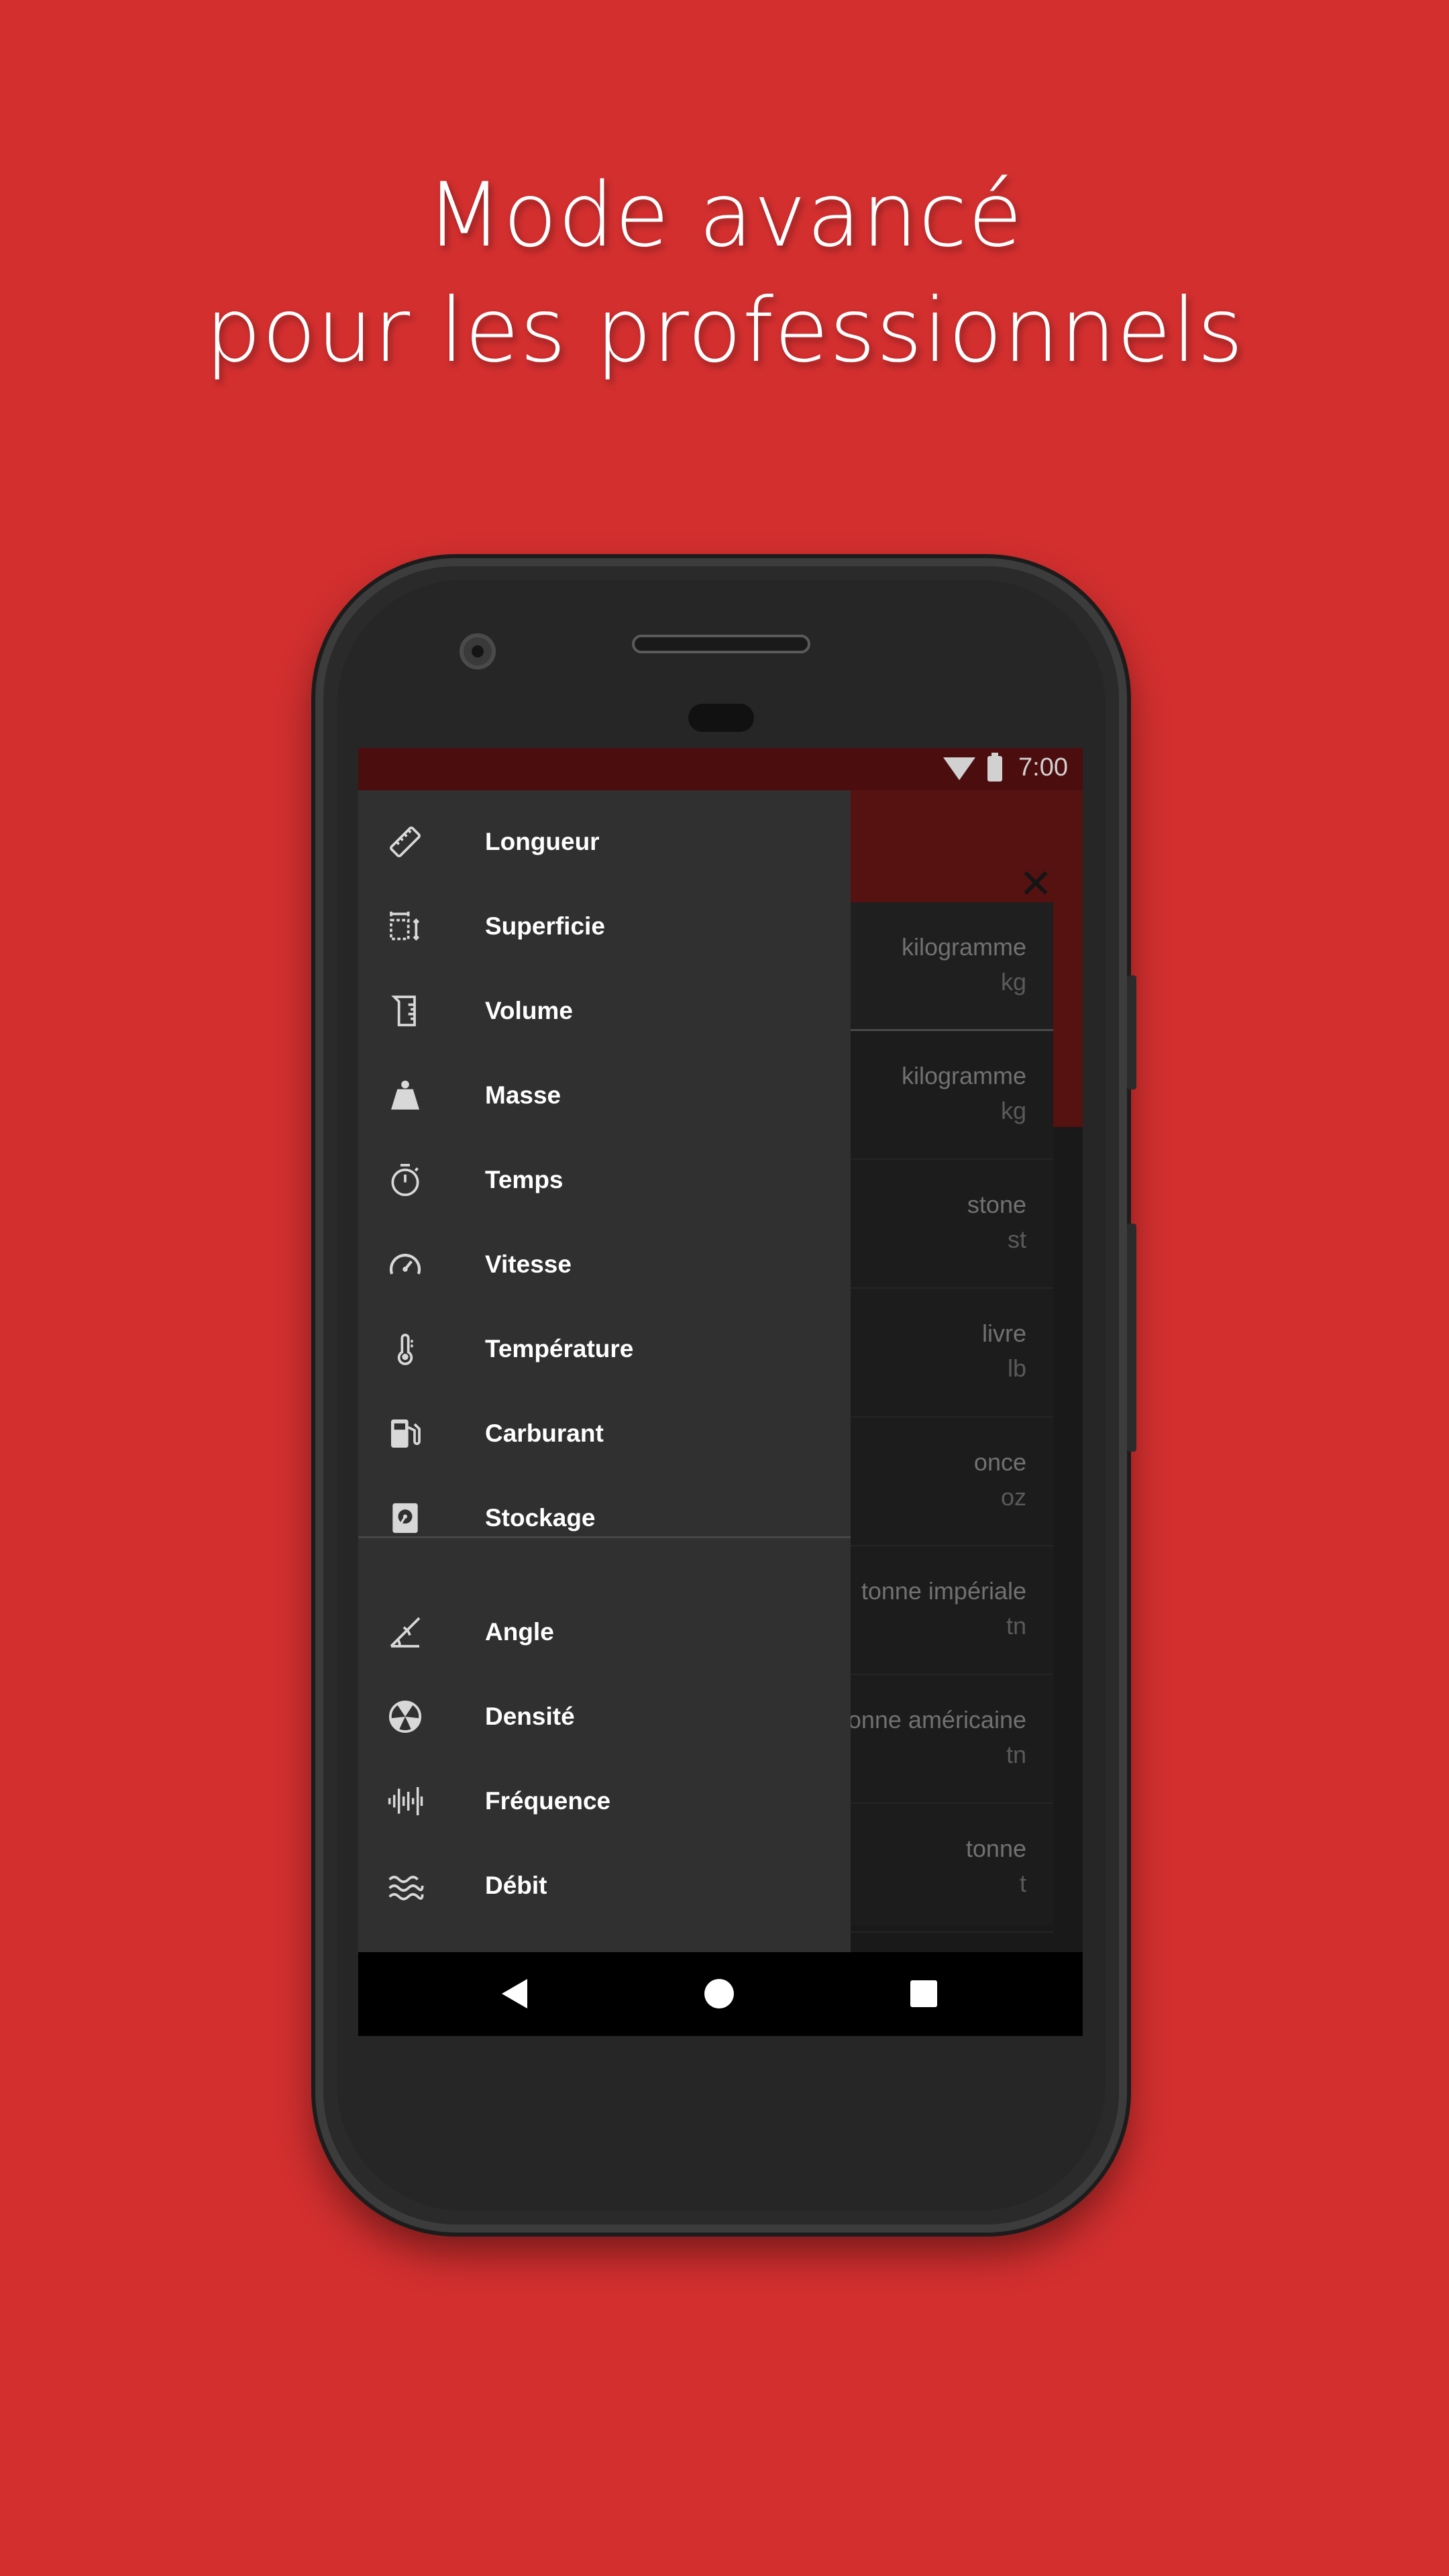 The height and width of the screenshot is (2576, 1449). What do you see at coordinates (405, 1518) in the screenshot?
I see `harddisk-icon` at bounding box center [405, 1518].